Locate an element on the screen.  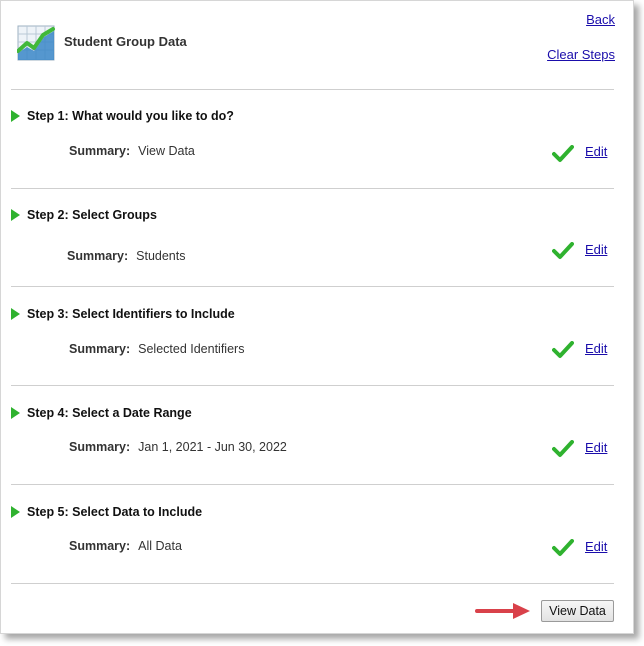
summary-value: Jan 1, 2021 - Jun 30, 2022 is located at coordinates (212, 447).